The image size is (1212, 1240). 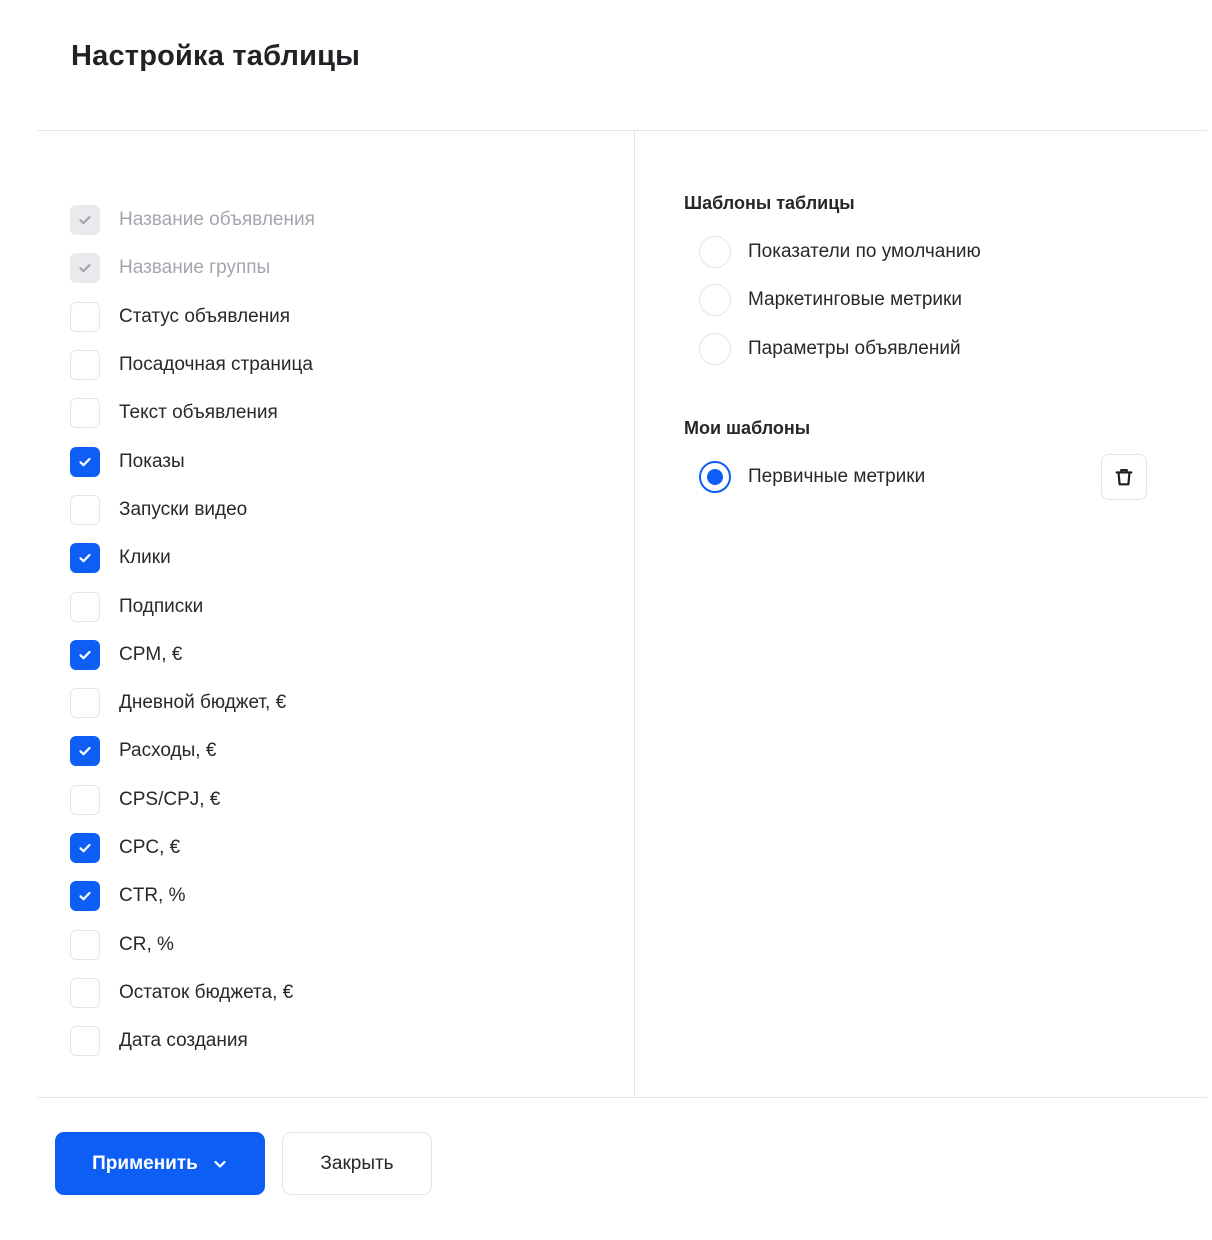 I want to click on templates-section-title: Шаблоны таблицы, so click(x=769, y=203).